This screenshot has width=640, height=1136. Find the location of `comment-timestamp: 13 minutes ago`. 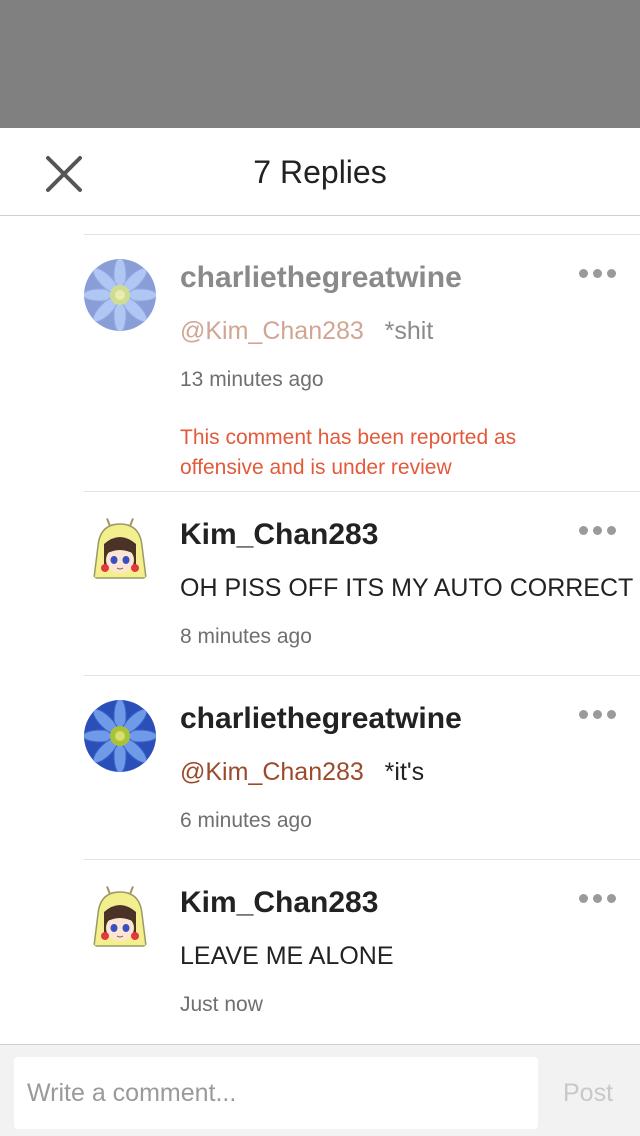

comment-timestamp: 13 minutes ago is located at coordinates (252, 379).